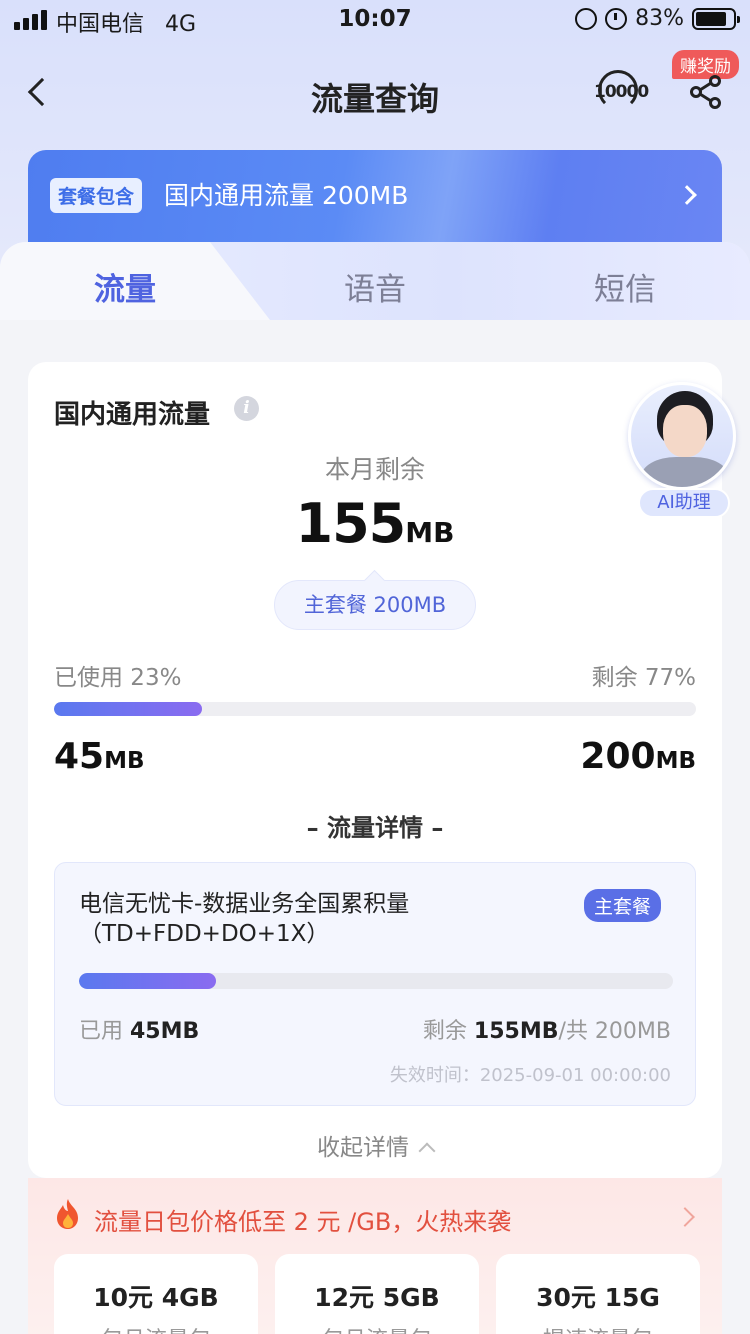 This screenshot has height=1334, width=750. Describe the element at coordinates (132, 415) in the screenshot. I see `card-title: 国内通用流量` at that location.